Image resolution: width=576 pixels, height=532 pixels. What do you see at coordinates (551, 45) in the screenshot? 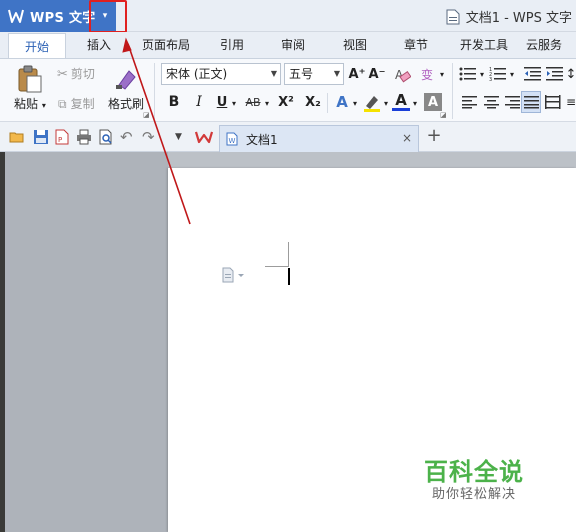
I see `tab-cloud-service: 云服务` at bounding box center [551, 45].